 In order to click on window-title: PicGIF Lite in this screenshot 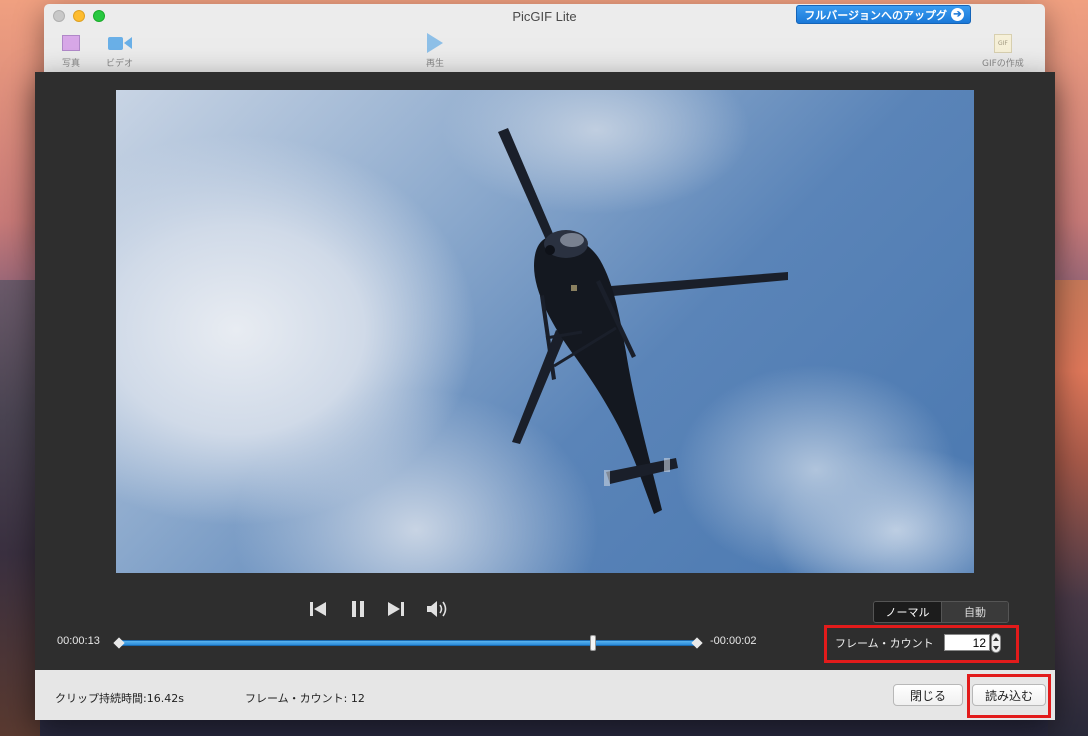, I will do `click(544, 16)`.